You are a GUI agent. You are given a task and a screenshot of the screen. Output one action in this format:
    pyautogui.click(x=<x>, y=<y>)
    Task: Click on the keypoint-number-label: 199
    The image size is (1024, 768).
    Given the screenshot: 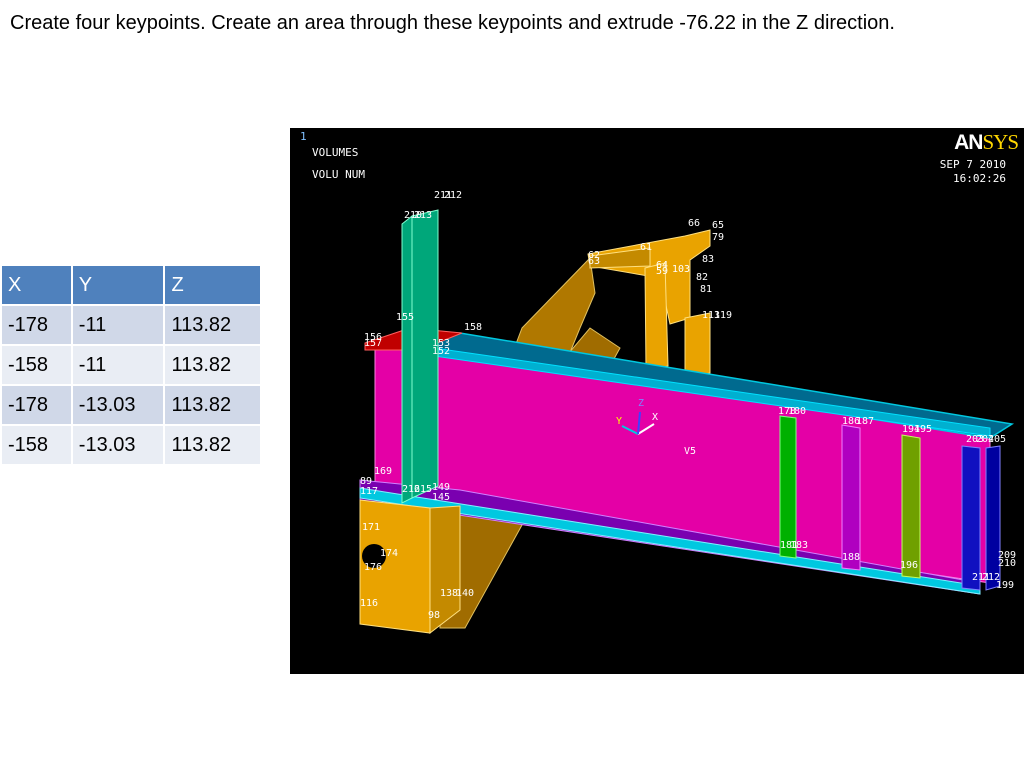 What is the action you would take?
    pyautogui.click(x=1005, y=585)
    